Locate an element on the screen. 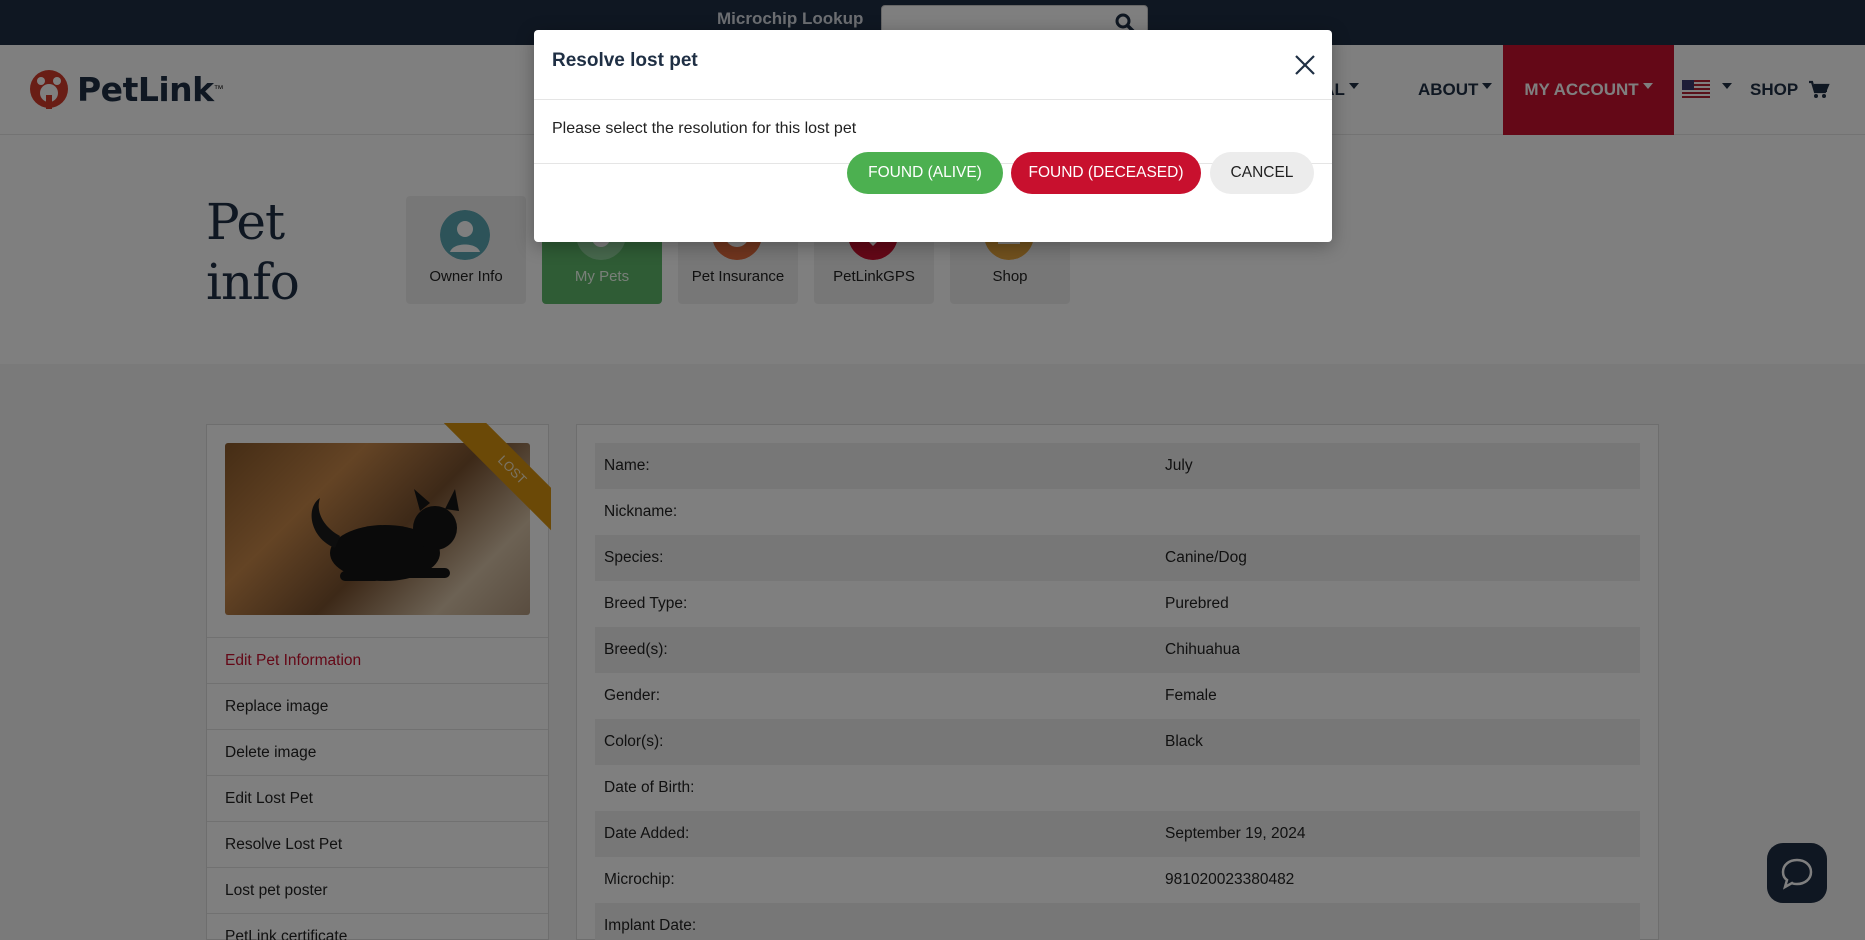 This screenshot has height=940, width=1865. close-icon is located at coordinates (1305, 65).